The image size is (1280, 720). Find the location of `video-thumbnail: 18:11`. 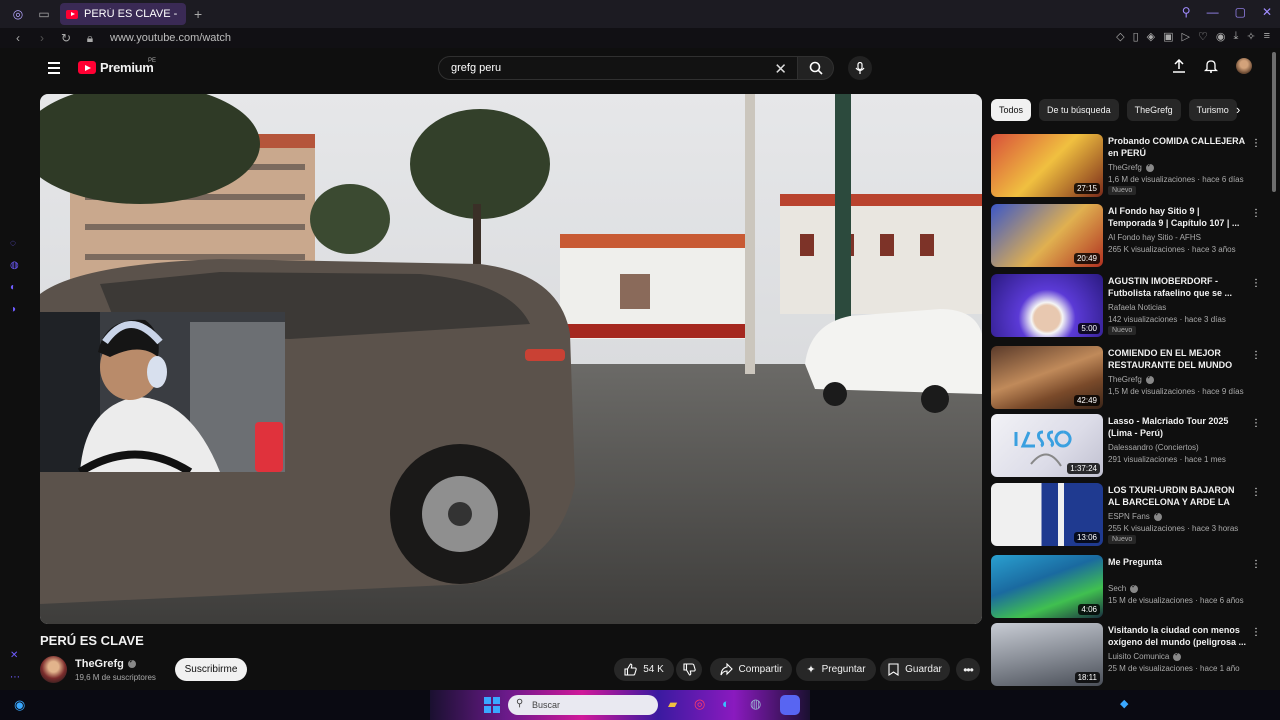

video-thumbnail: 18:11 is located at coordinates (1047, 654).